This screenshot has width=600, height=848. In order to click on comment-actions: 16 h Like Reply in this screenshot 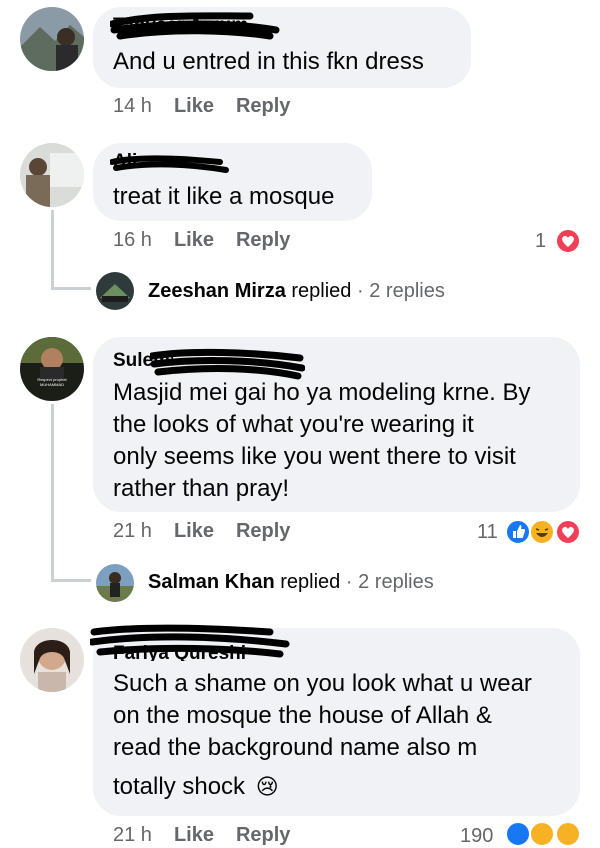, I will do `click(212, 240)`.